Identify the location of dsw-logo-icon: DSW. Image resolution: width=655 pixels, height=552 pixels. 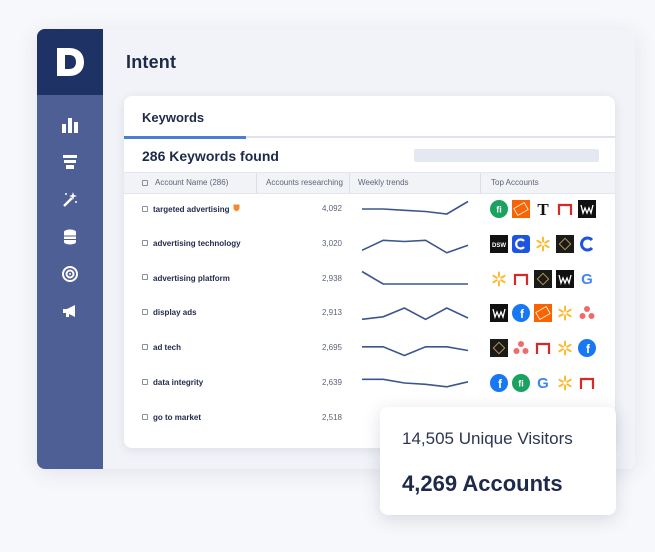
(499, 243).